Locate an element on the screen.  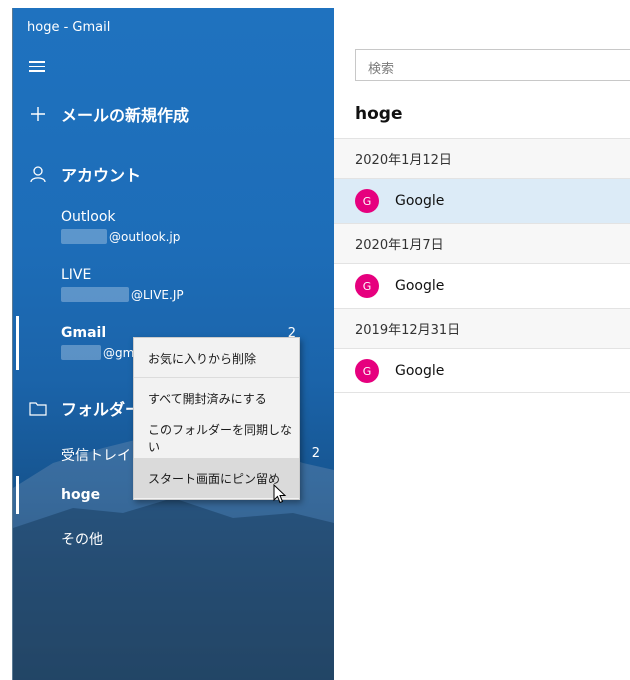
menu-item-dont-sync: このフォルダーを同期しない is located at coordinates (216, 438).